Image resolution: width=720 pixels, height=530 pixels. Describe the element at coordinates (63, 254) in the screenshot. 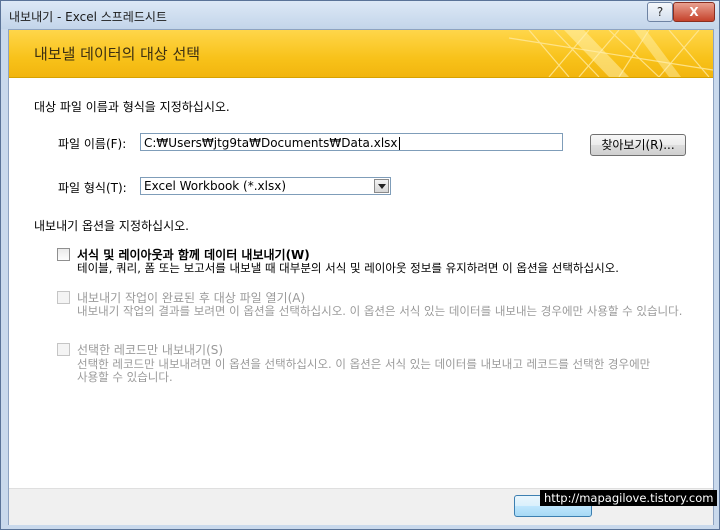

I see `export-with-formatting-checkbox` at that location.